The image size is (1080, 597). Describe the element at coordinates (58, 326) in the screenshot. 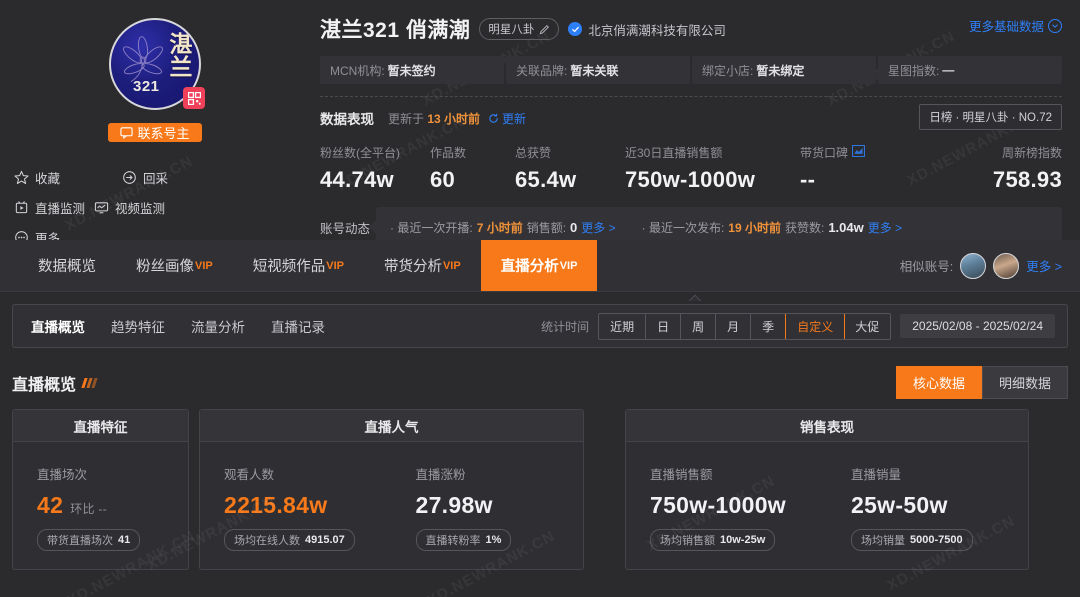

I see `subtab-live-overview: 直播概览` at that location.